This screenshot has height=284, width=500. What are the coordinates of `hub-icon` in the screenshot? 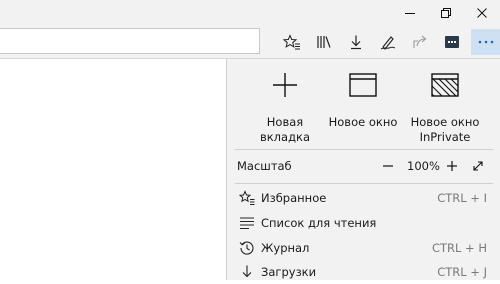 It's located at (324, 42).